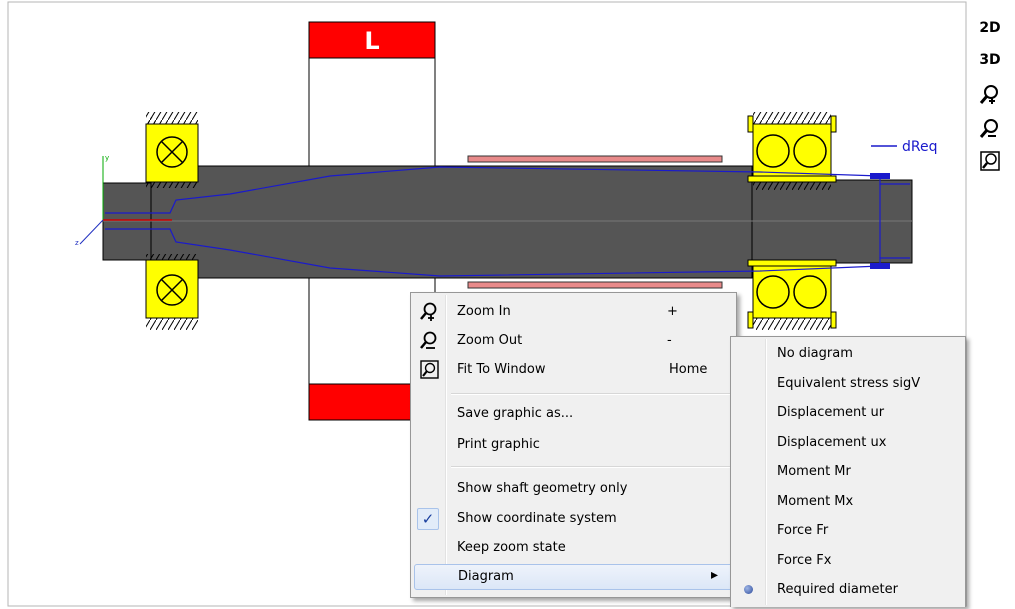  What do you see at coordinates (573, 341) in the screenshot?
I see `menu-item-zoom-out: Zoom Out -` at bounding box center [573, 341].